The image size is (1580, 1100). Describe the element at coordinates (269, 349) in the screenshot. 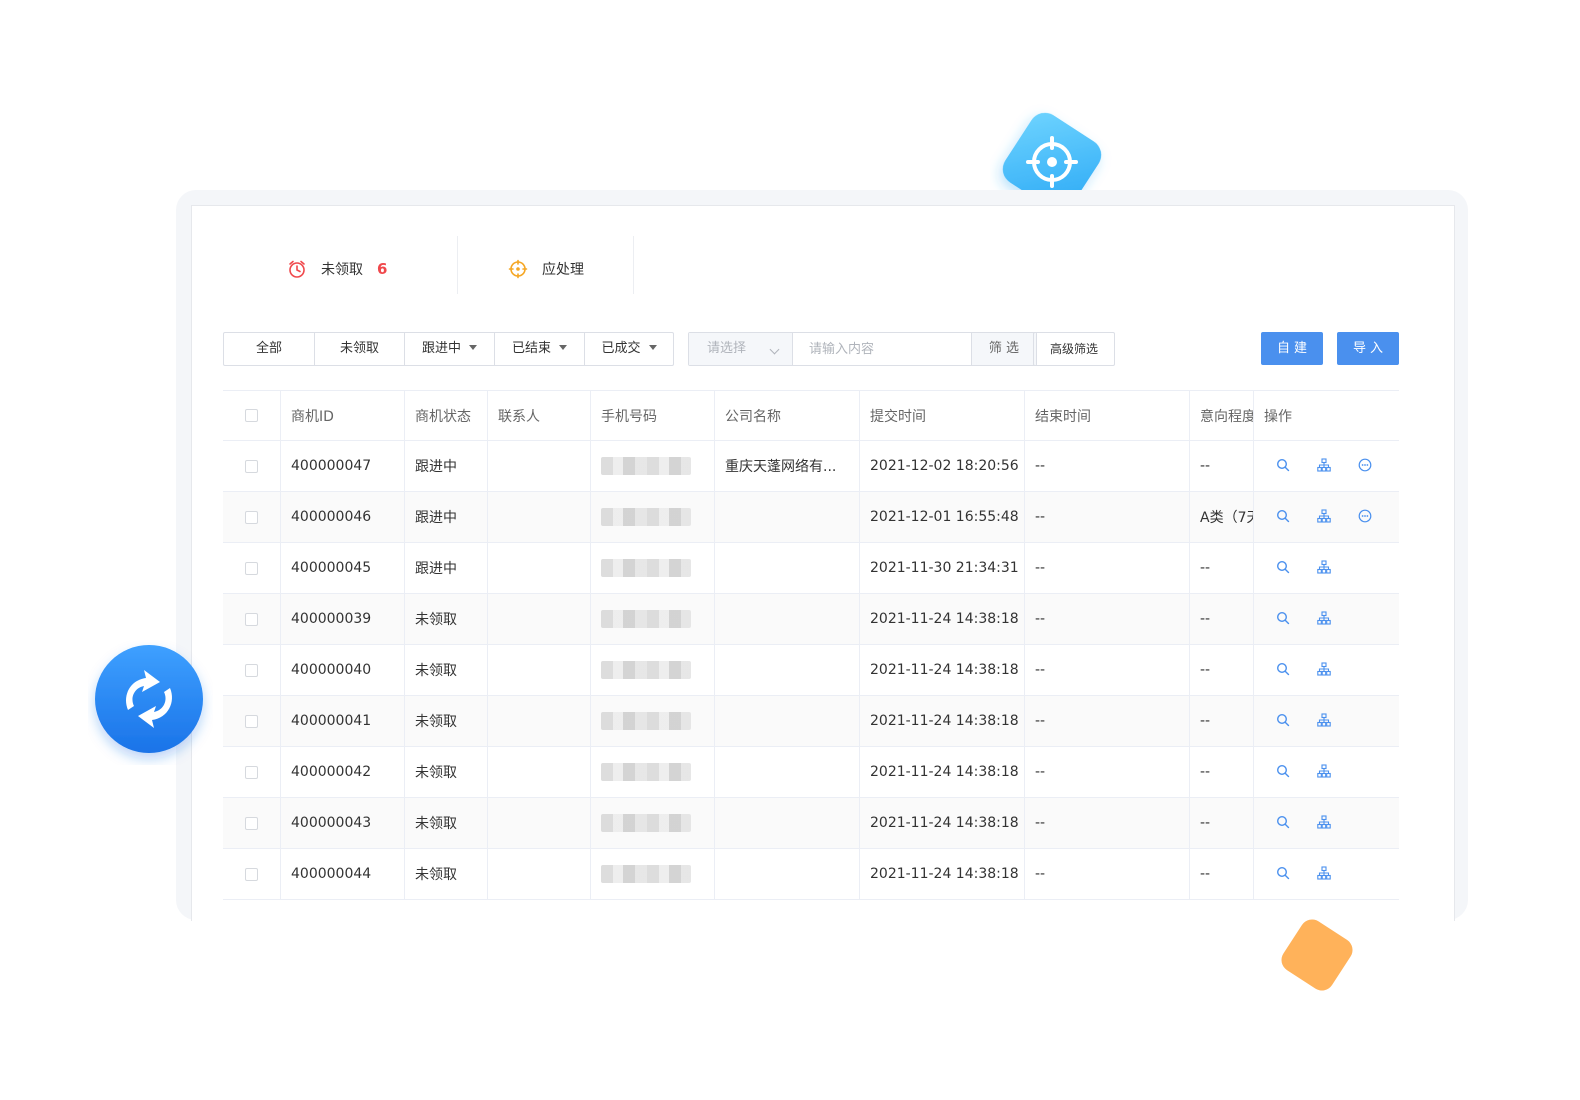

I see `tab-all: 全部` at that location.